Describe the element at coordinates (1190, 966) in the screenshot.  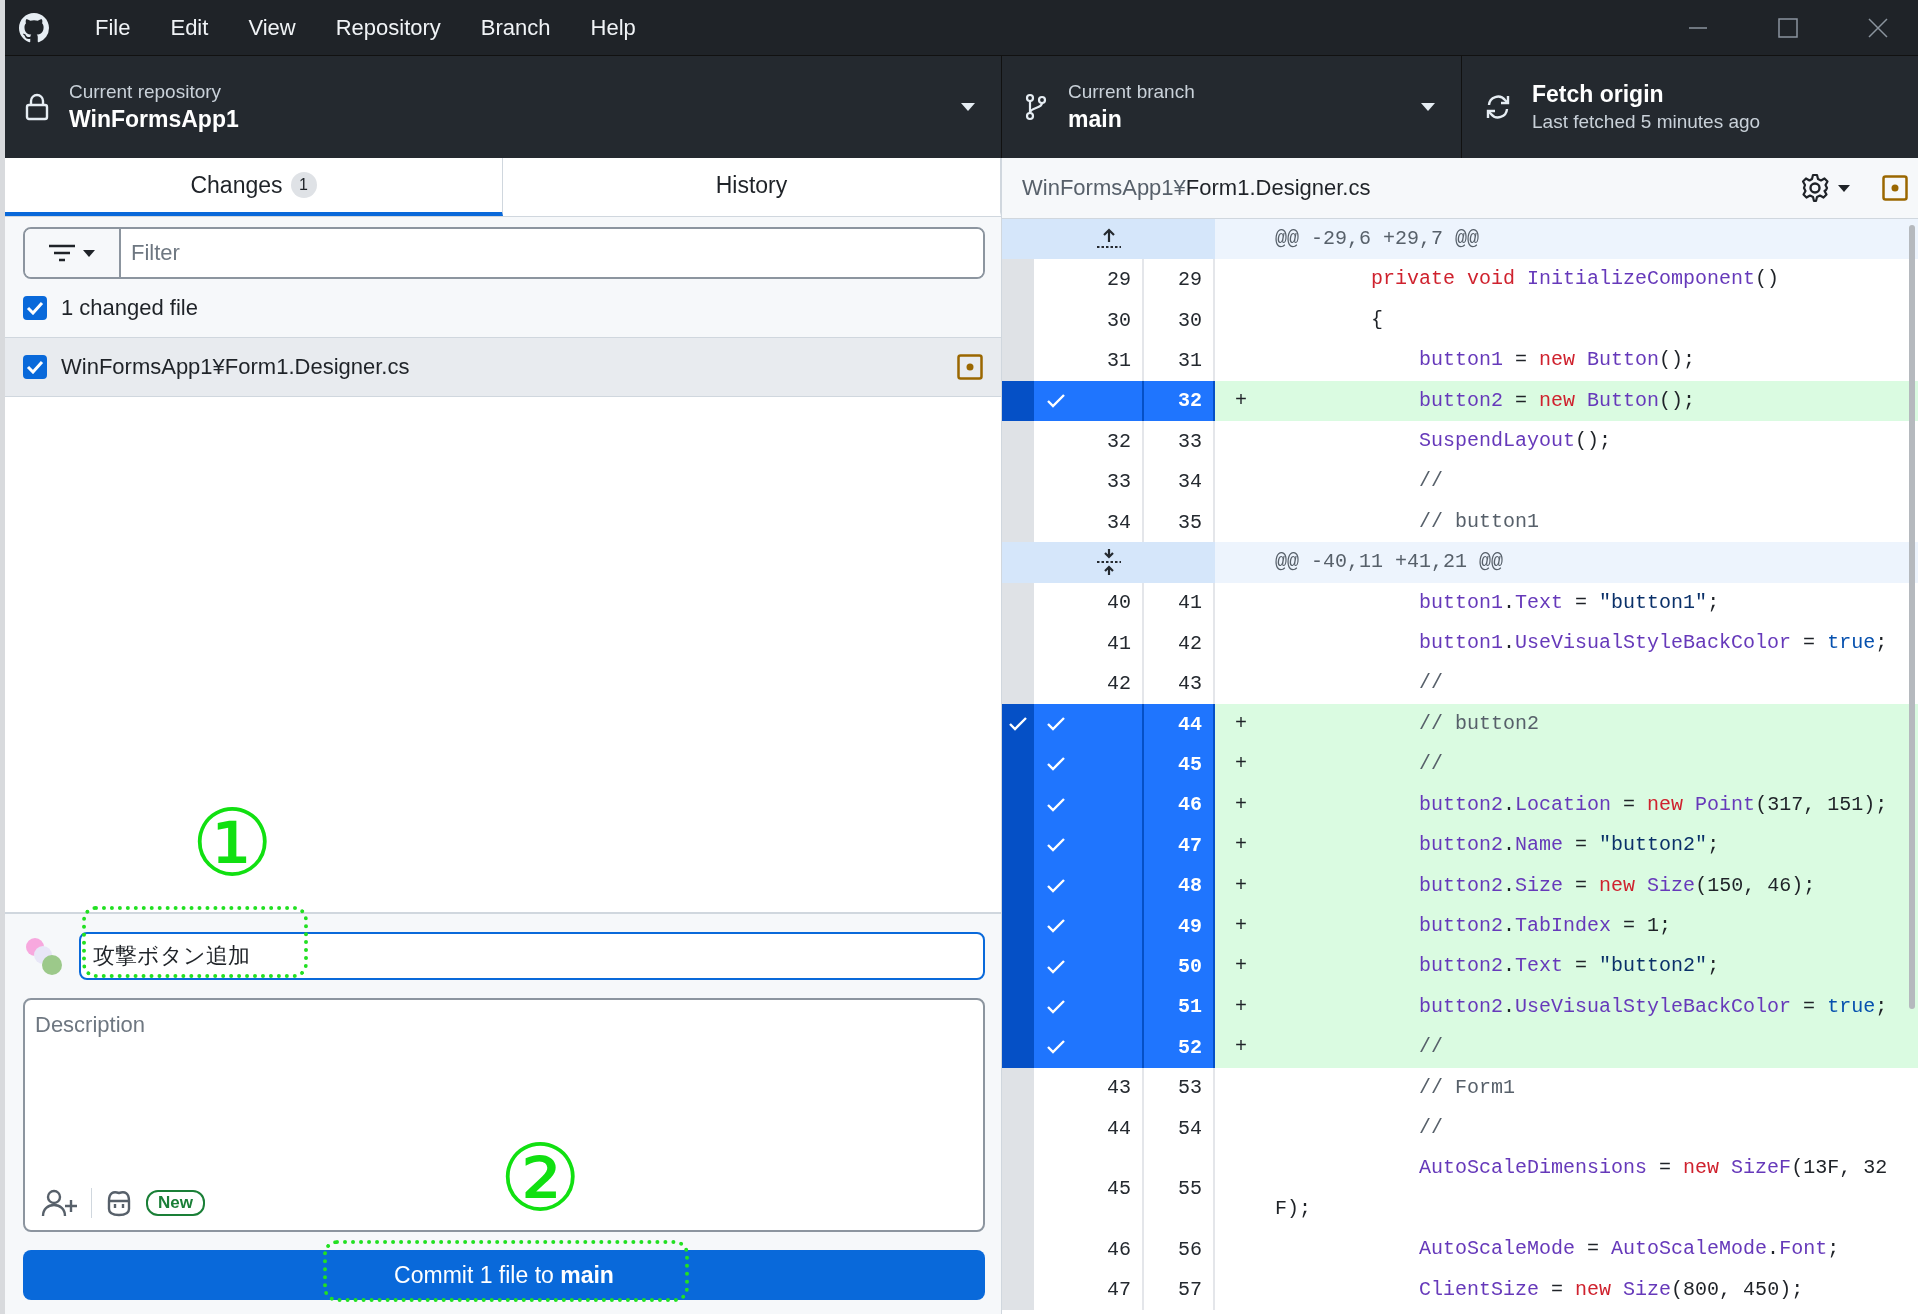
I see `line-number: 50` at that location.